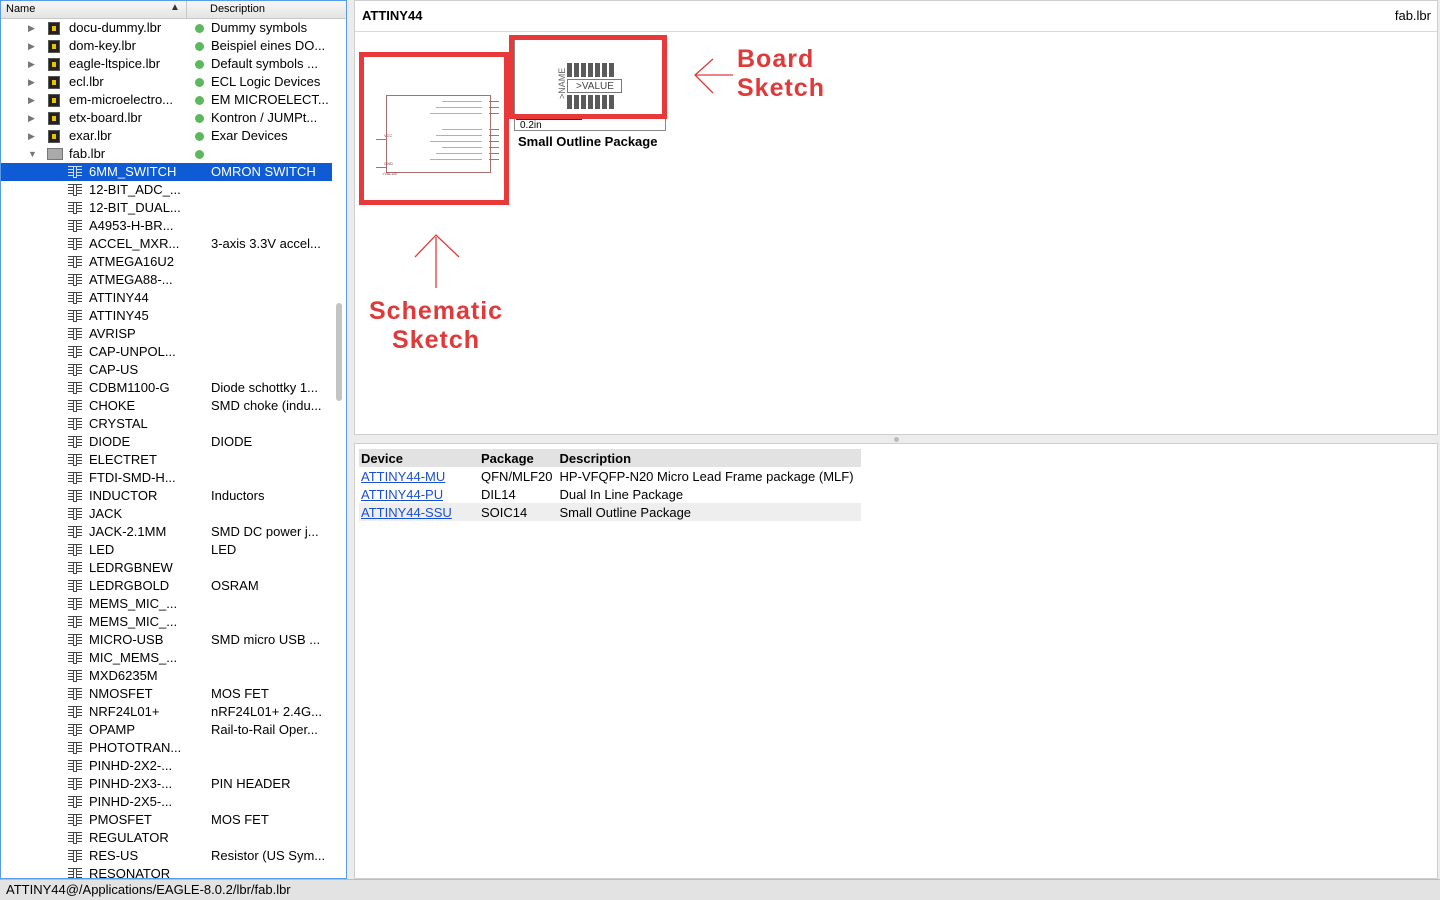 The height and width of the screenshot is (900, 1440). I want to click on tree-row-device: ATTINY45, so click(166, 316).